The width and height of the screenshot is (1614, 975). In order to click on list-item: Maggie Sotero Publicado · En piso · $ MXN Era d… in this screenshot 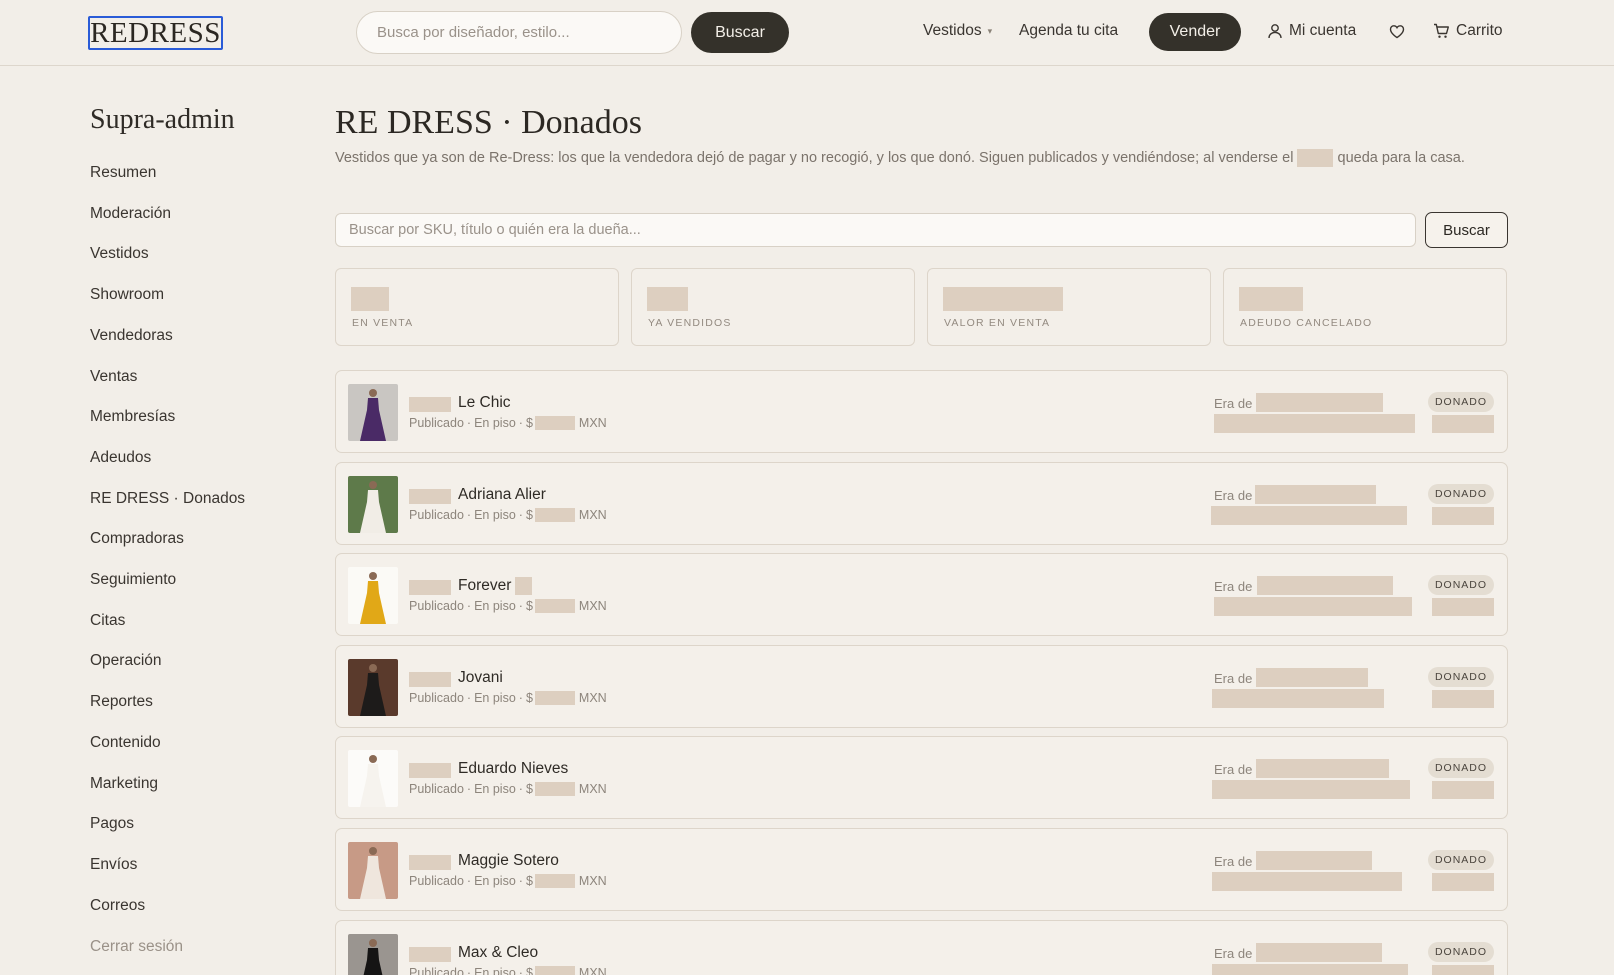, I will do `click(921, 869)`.